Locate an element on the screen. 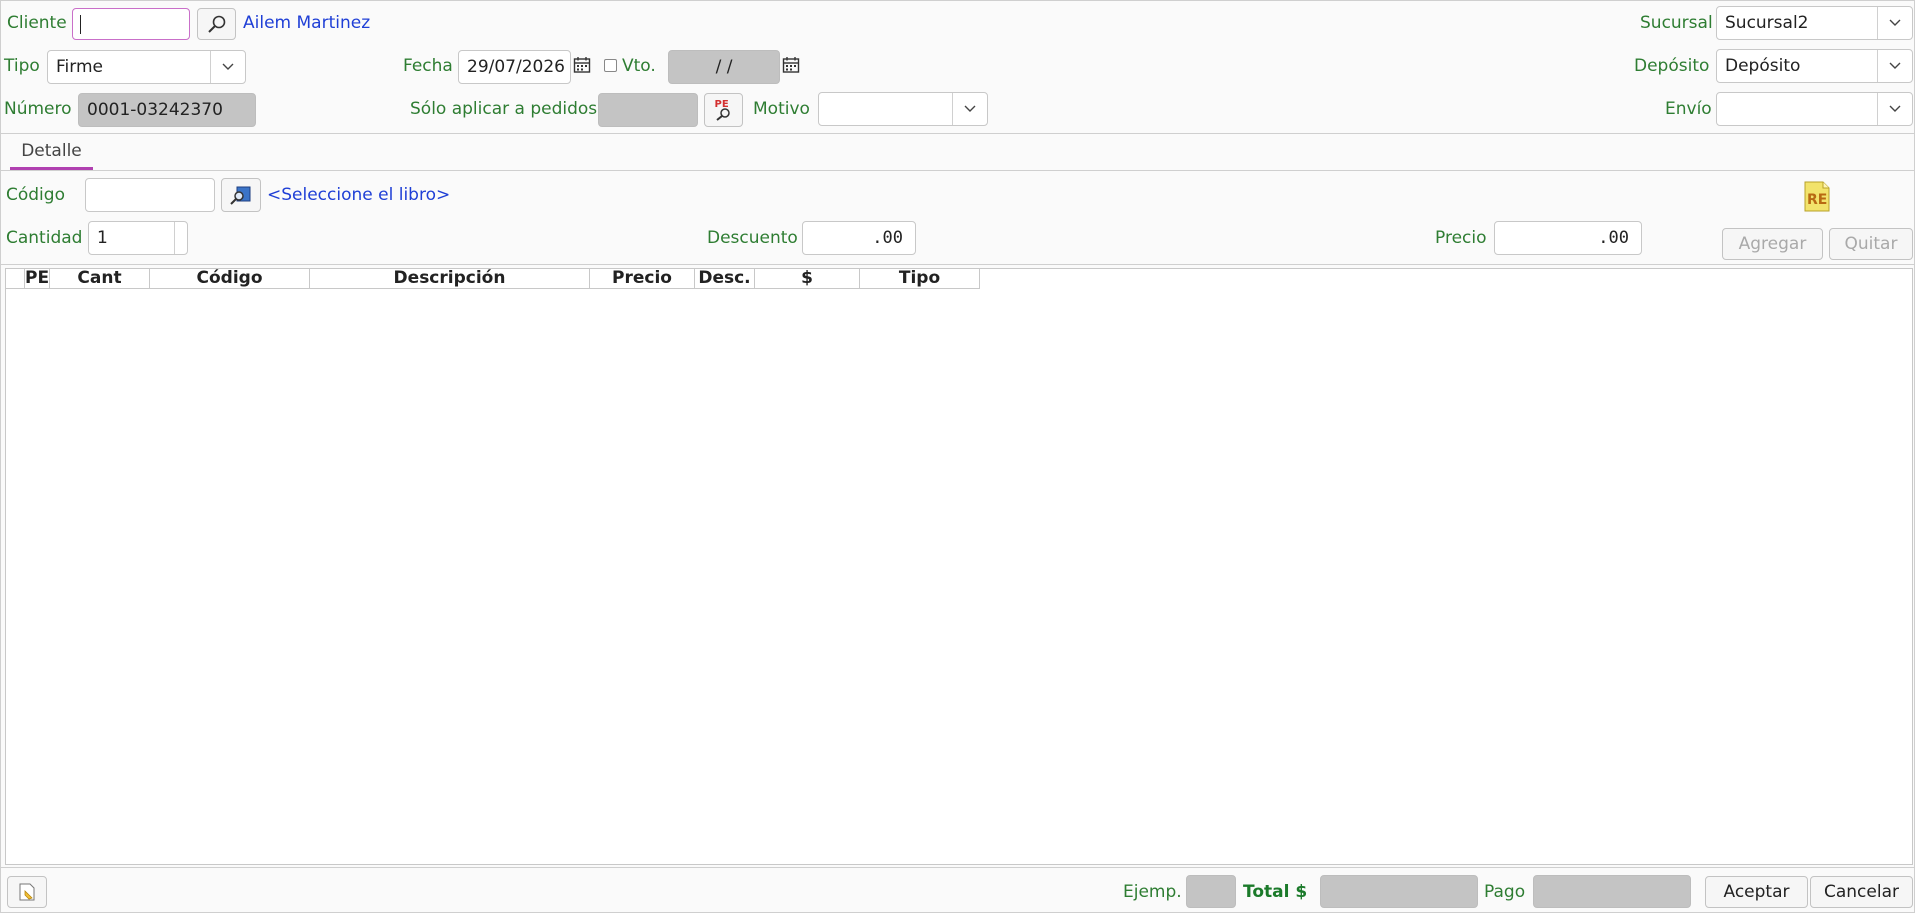  grid-col-codigo: Código is located at coordinates (230, 279).